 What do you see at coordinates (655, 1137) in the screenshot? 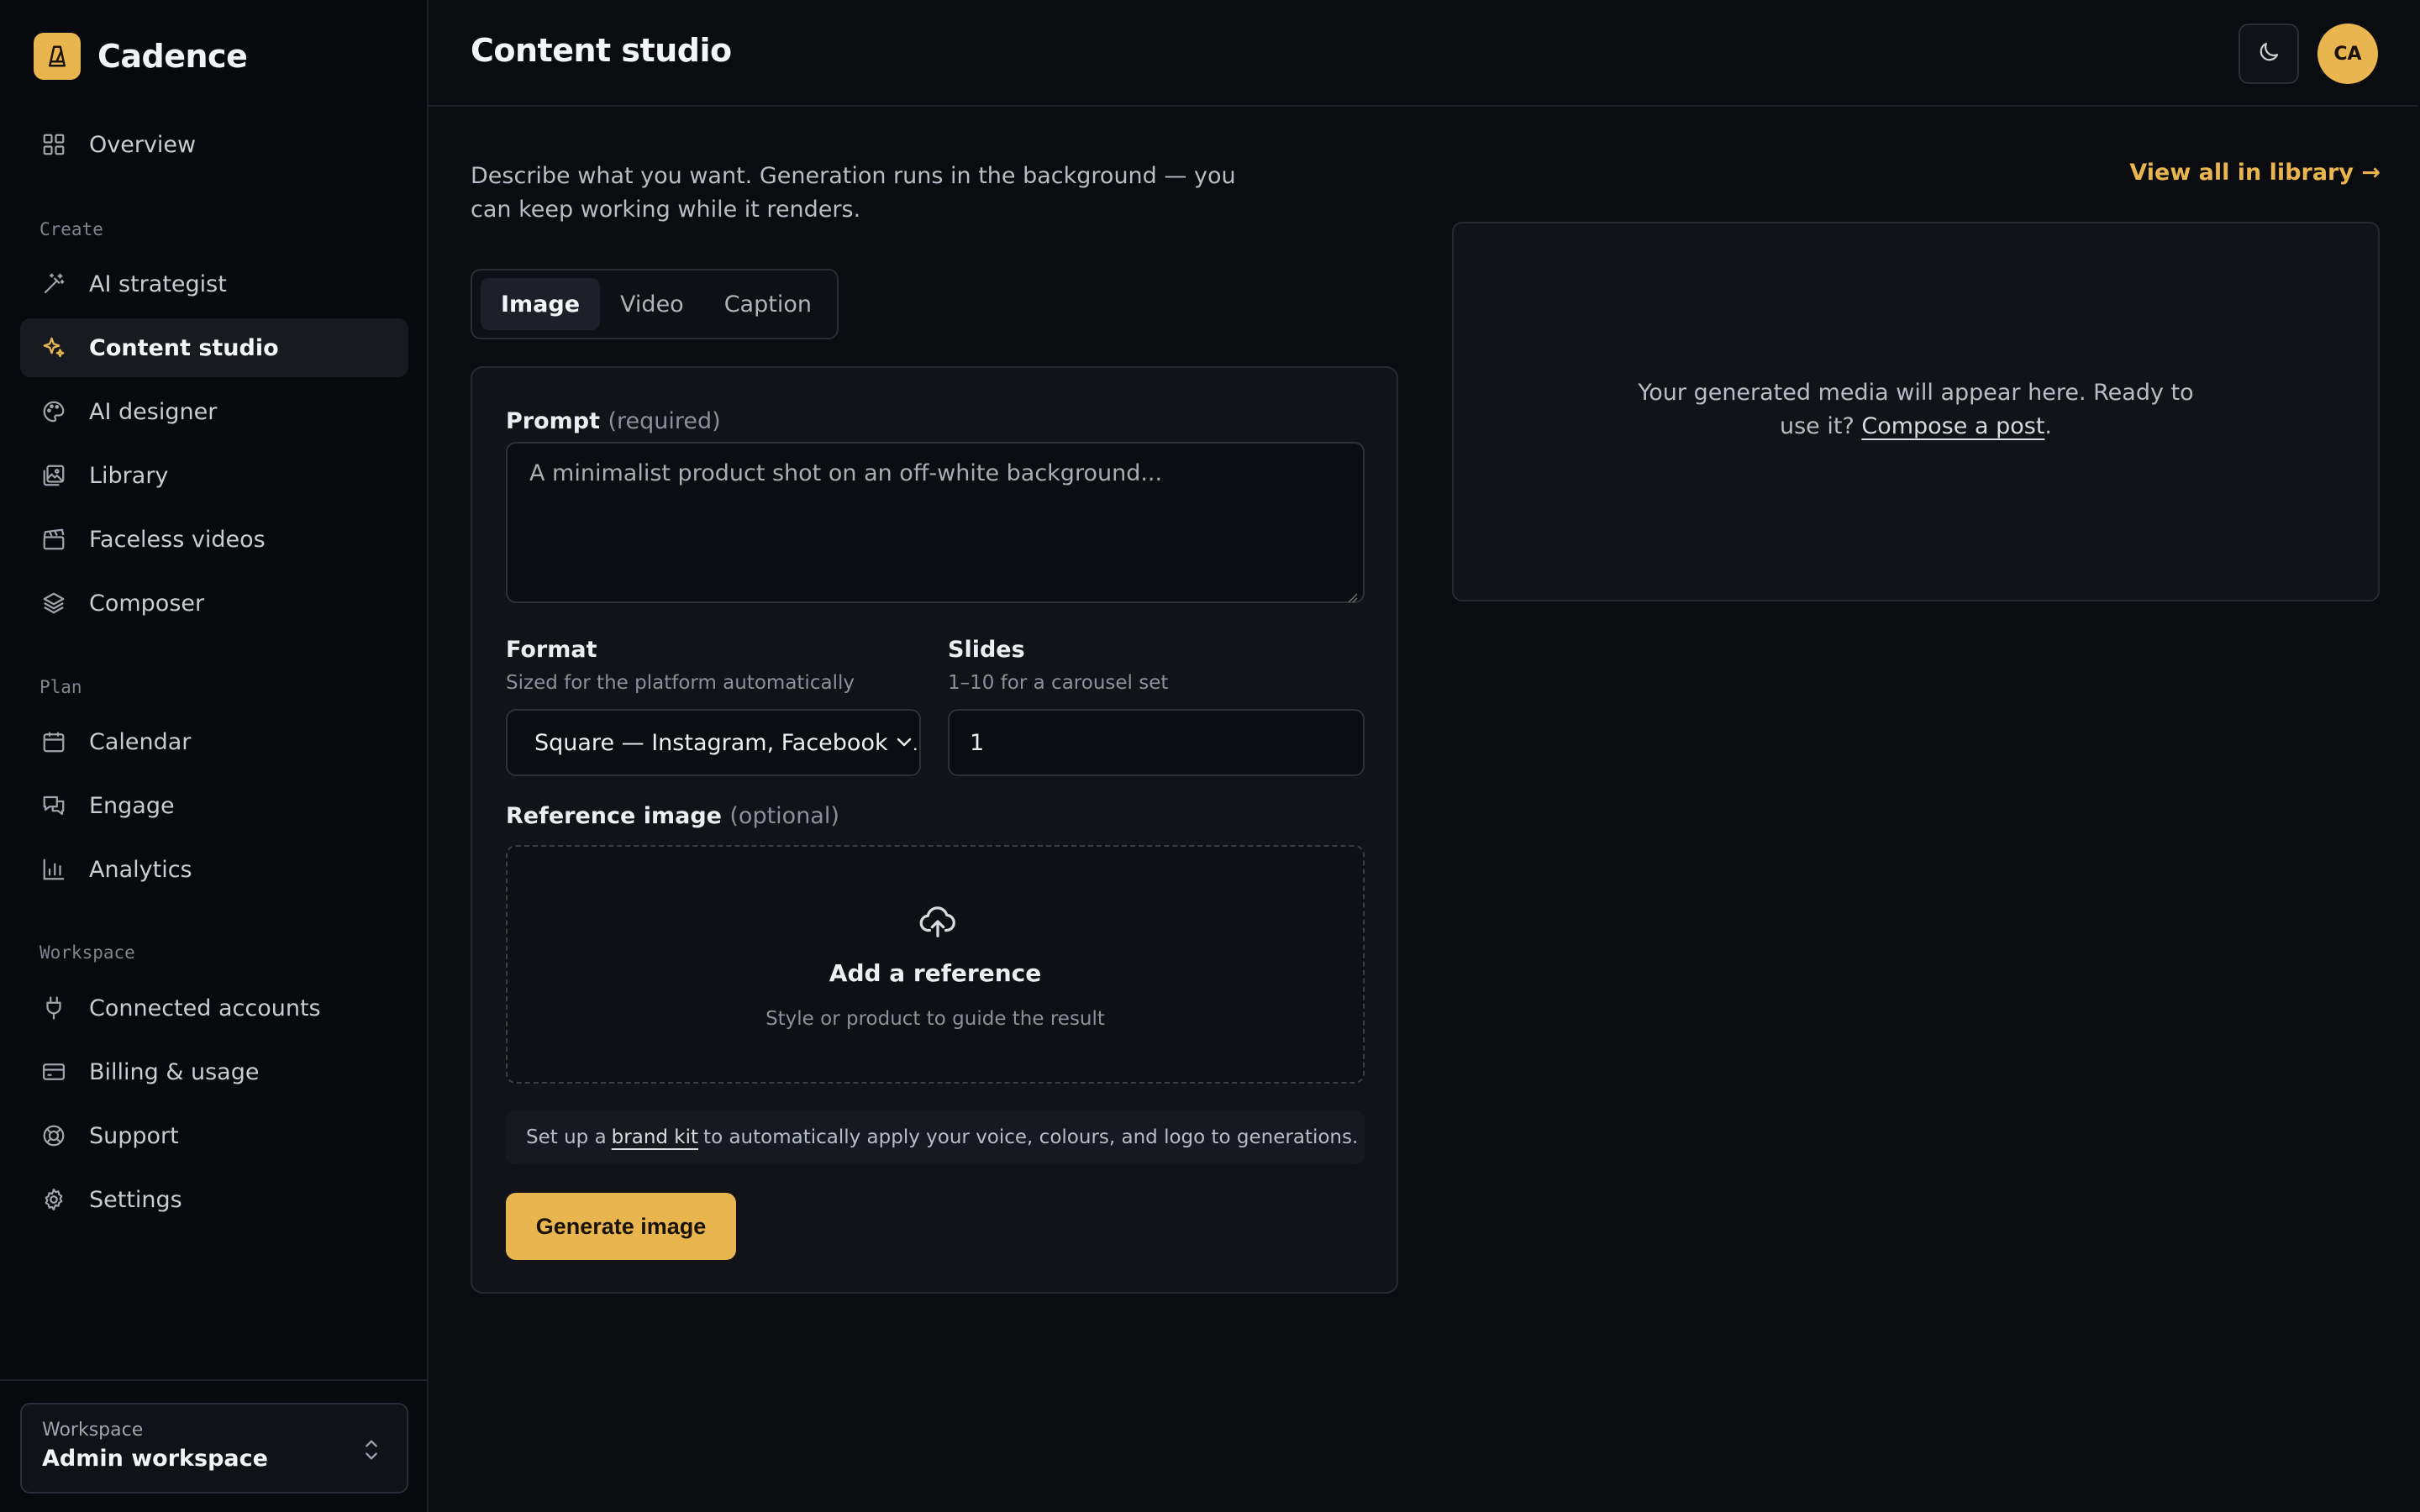
I see `brand-kit-link: brand kit` at bounding box center [655, 1137].